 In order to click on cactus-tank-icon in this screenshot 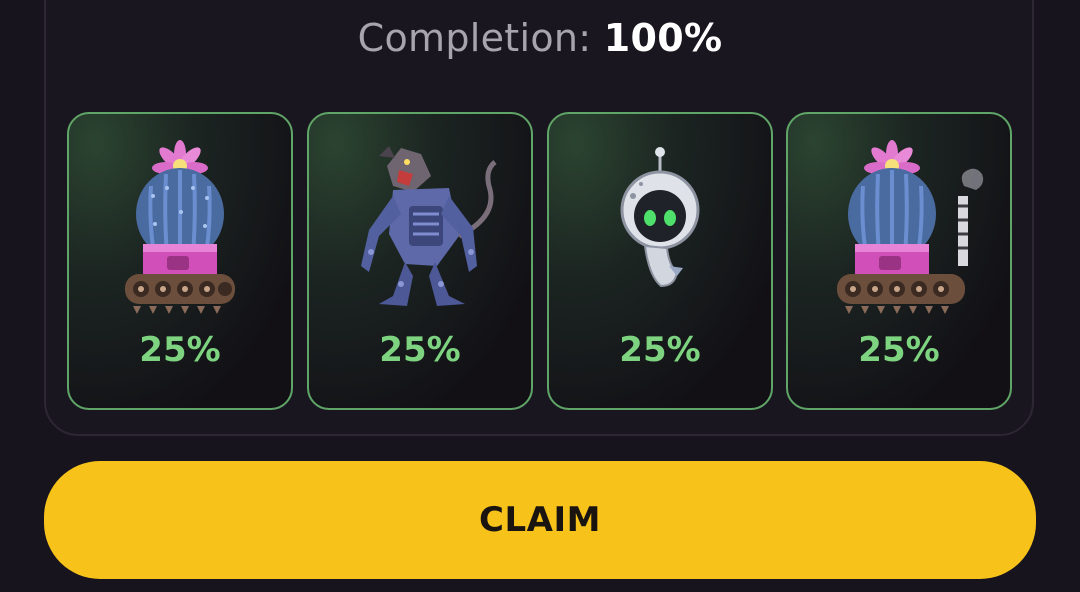, I will do `click(180, 227)`.